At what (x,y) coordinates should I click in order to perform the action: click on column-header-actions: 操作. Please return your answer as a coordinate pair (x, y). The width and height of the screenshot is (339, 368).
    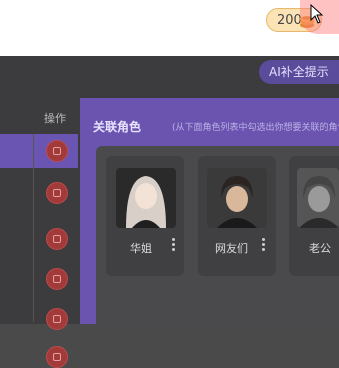
    Looking at the image, I should click on (55, 118).